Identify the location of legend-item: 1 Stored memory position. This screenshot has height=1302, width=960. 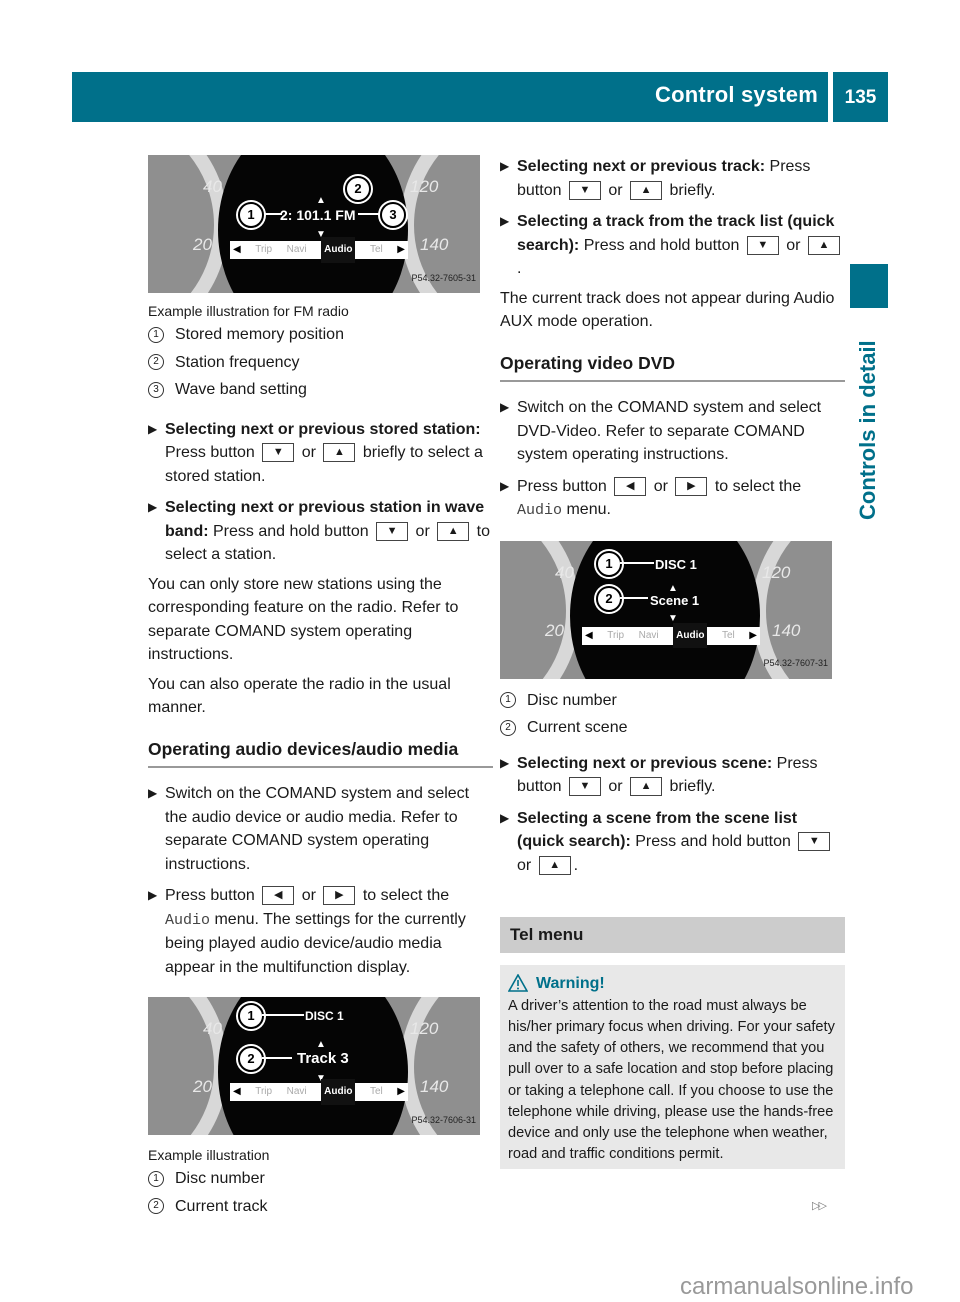
(320, 335).